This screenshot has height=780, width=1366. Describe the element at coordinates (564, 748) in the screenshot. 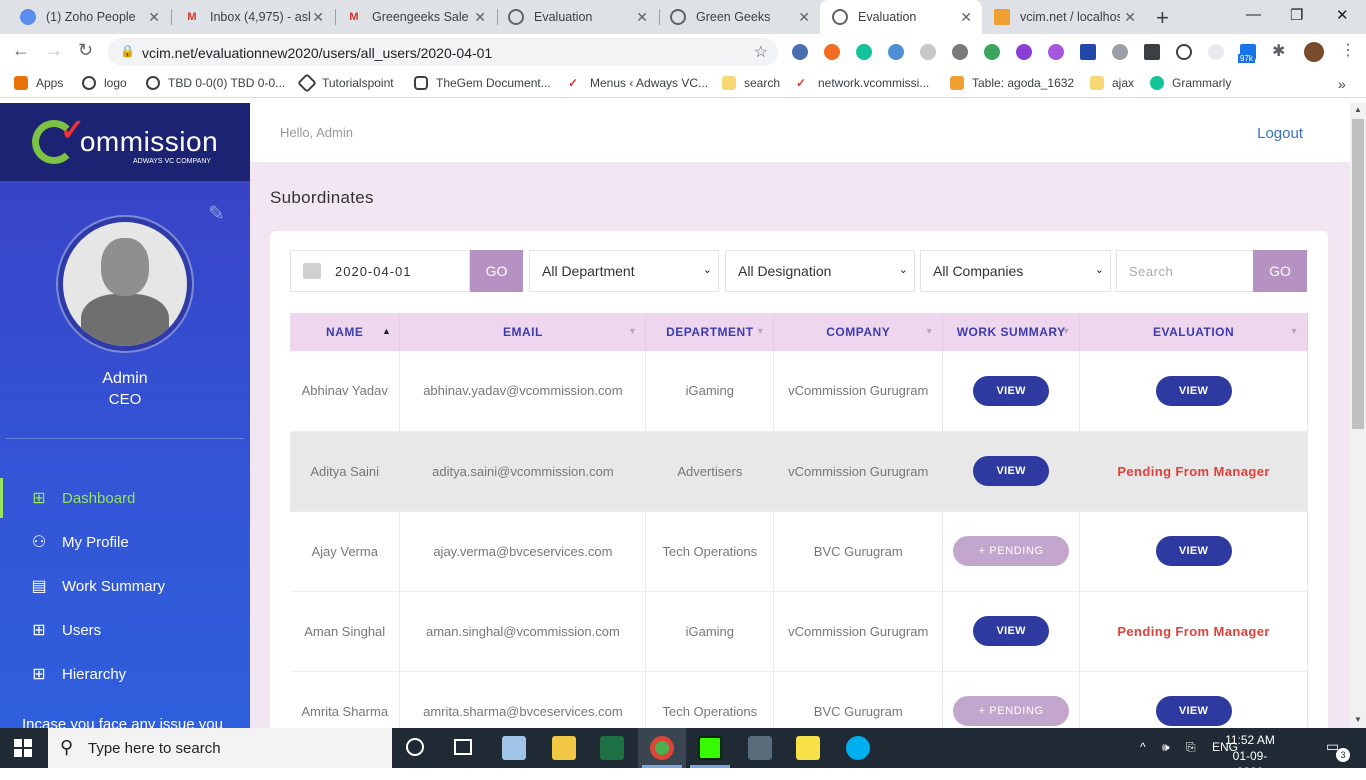

I see `file-explorer-icon` at that location.